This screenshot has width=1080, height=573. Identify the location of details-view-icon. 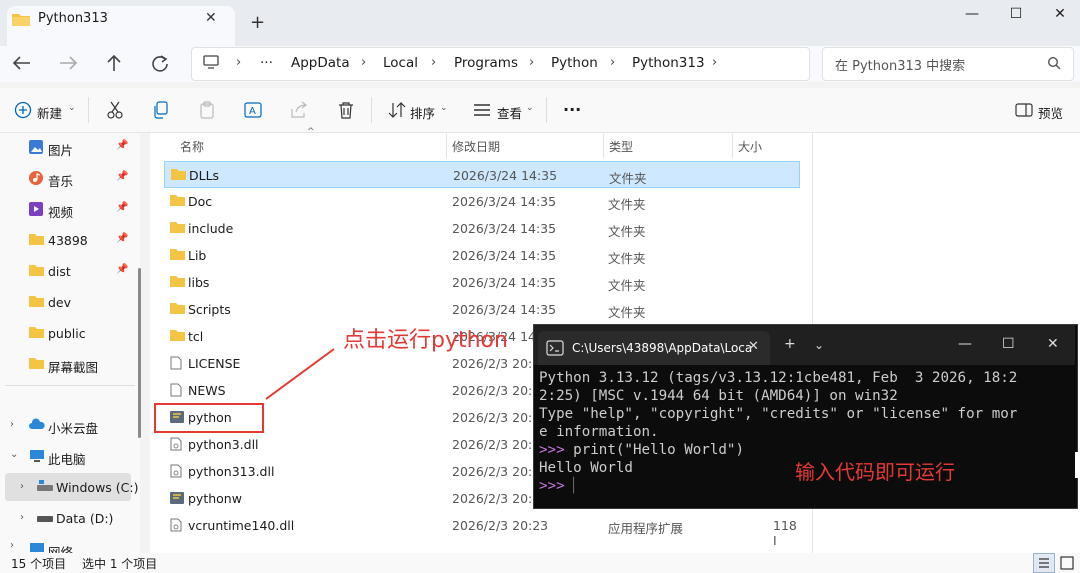
(1044, 563).